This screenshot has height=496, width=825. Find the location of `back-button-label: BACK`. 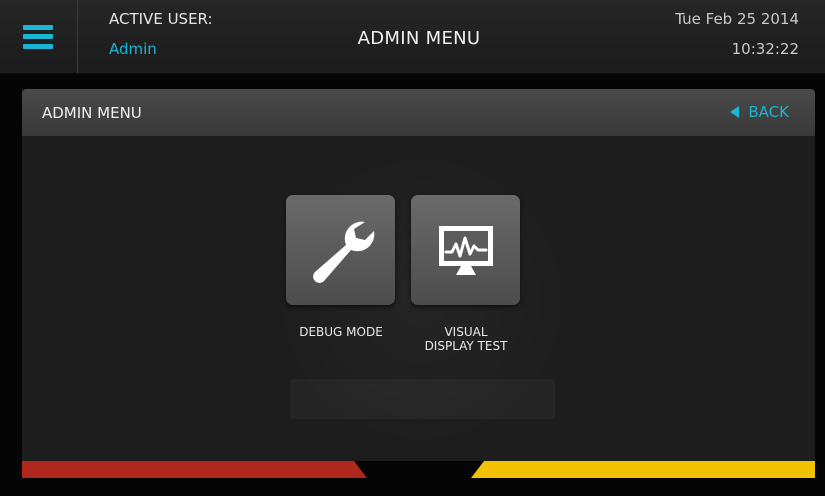

back-button-label: BACK is located at coordinates (768, 112).